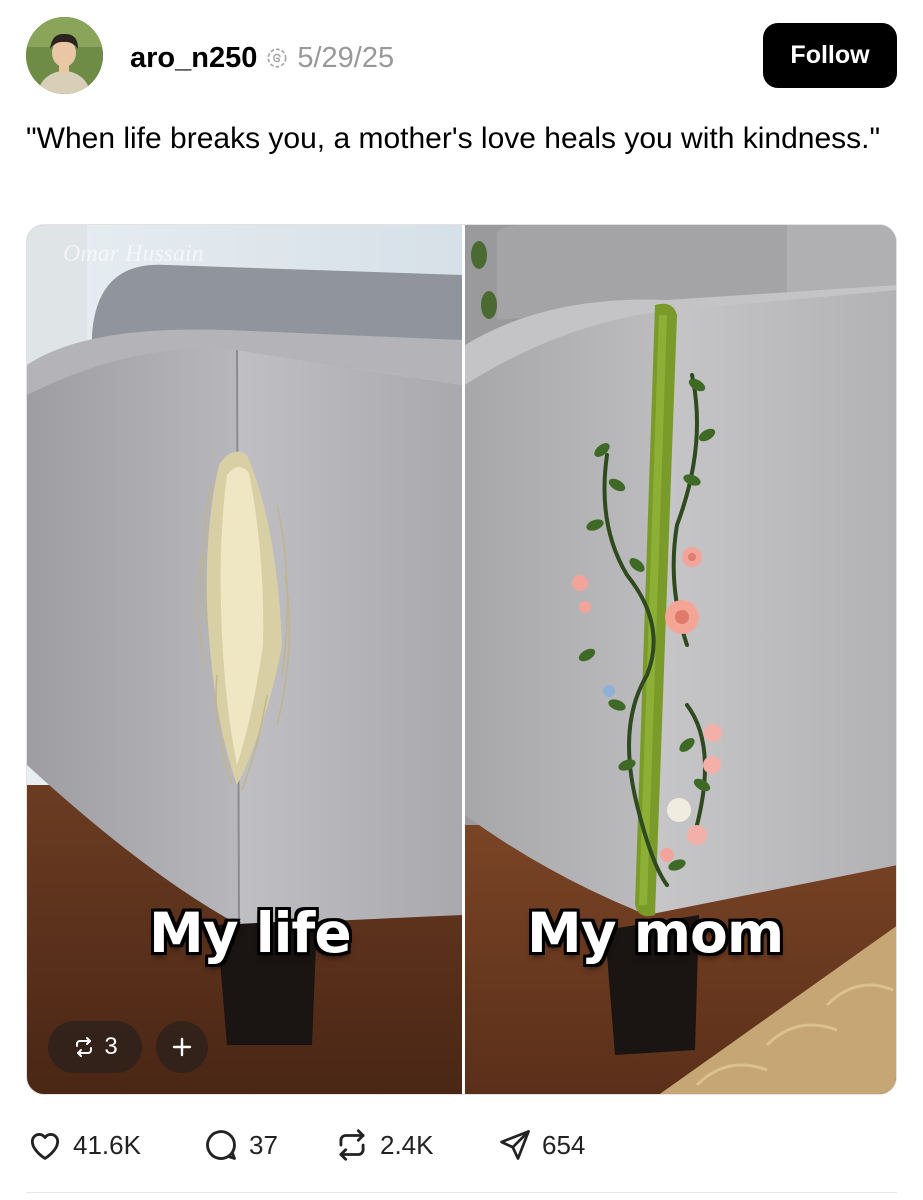 The width and height of the screenshot is (923, 1200). What do you see at coordinates (277, 58) in the screenshot?
I see `threads-verified-icon` at bounding box center [277, 58].